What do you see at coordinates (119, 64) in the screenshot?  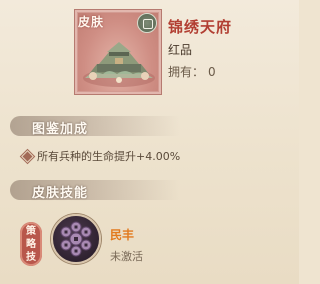 I see `mansion-illustration` at bounding box center [119, 64].